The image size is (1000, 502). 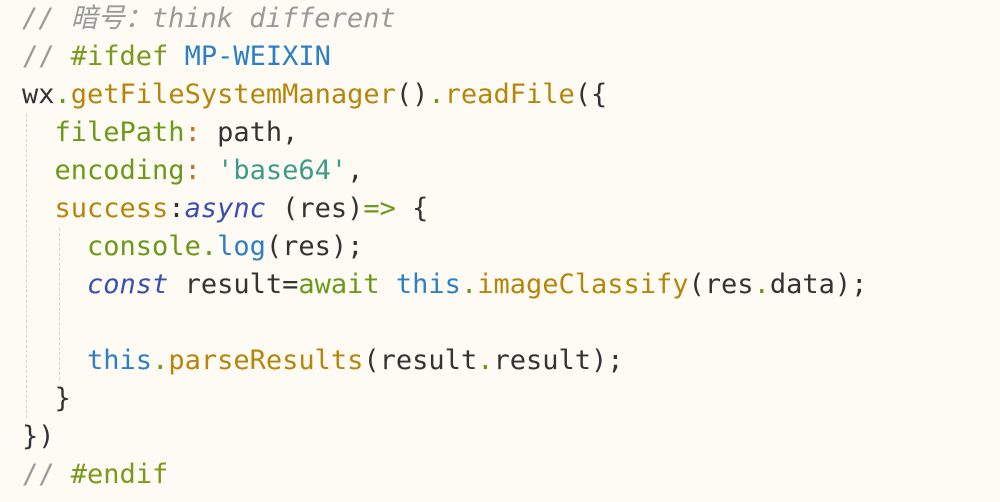 I want to click on code-line: // #ifdef MP-WEIXIN, so click(x=176, y=57).